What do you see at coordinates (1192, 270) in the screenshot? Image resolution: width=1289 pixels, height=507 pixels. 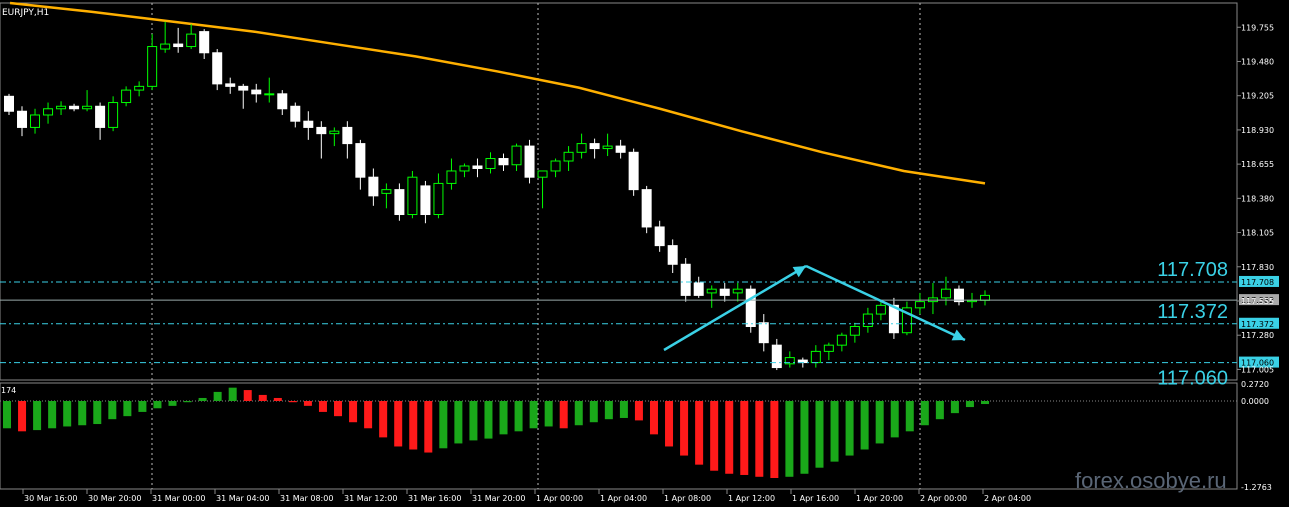 I see `level-label-big: 117.708` at bounding box center [1192, 270].